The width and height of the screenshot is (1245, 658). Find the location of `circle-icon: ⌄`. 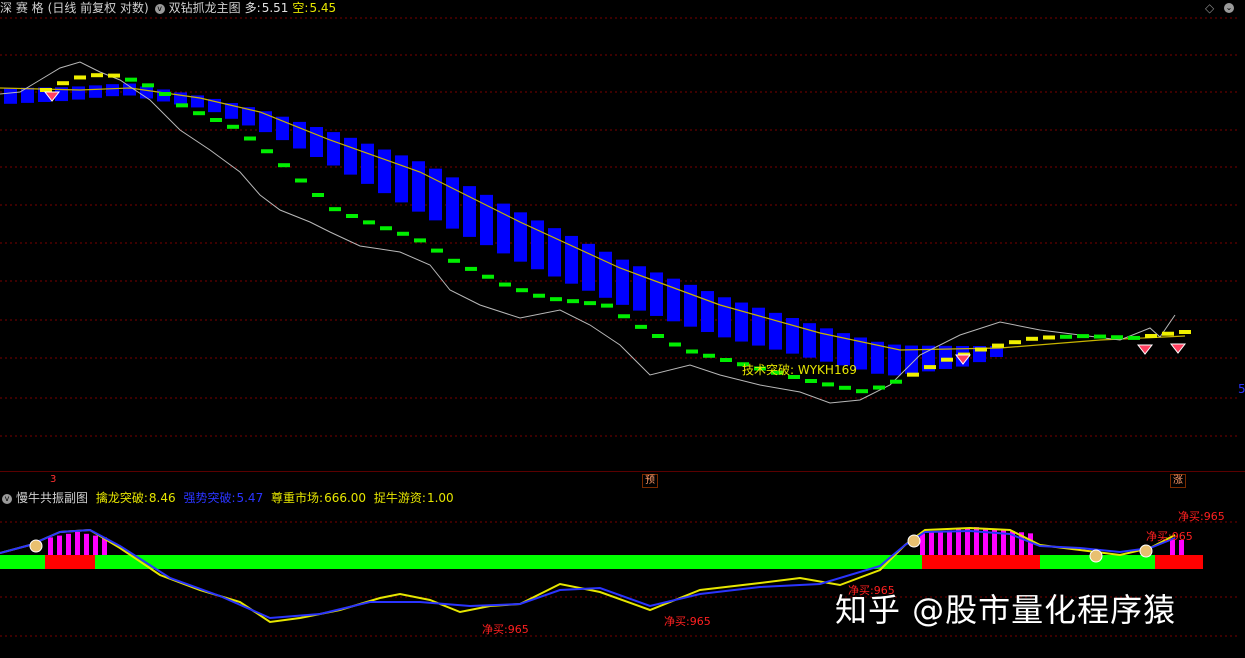

circle-icon: ⌄ is located at coordinates (1229, 8).